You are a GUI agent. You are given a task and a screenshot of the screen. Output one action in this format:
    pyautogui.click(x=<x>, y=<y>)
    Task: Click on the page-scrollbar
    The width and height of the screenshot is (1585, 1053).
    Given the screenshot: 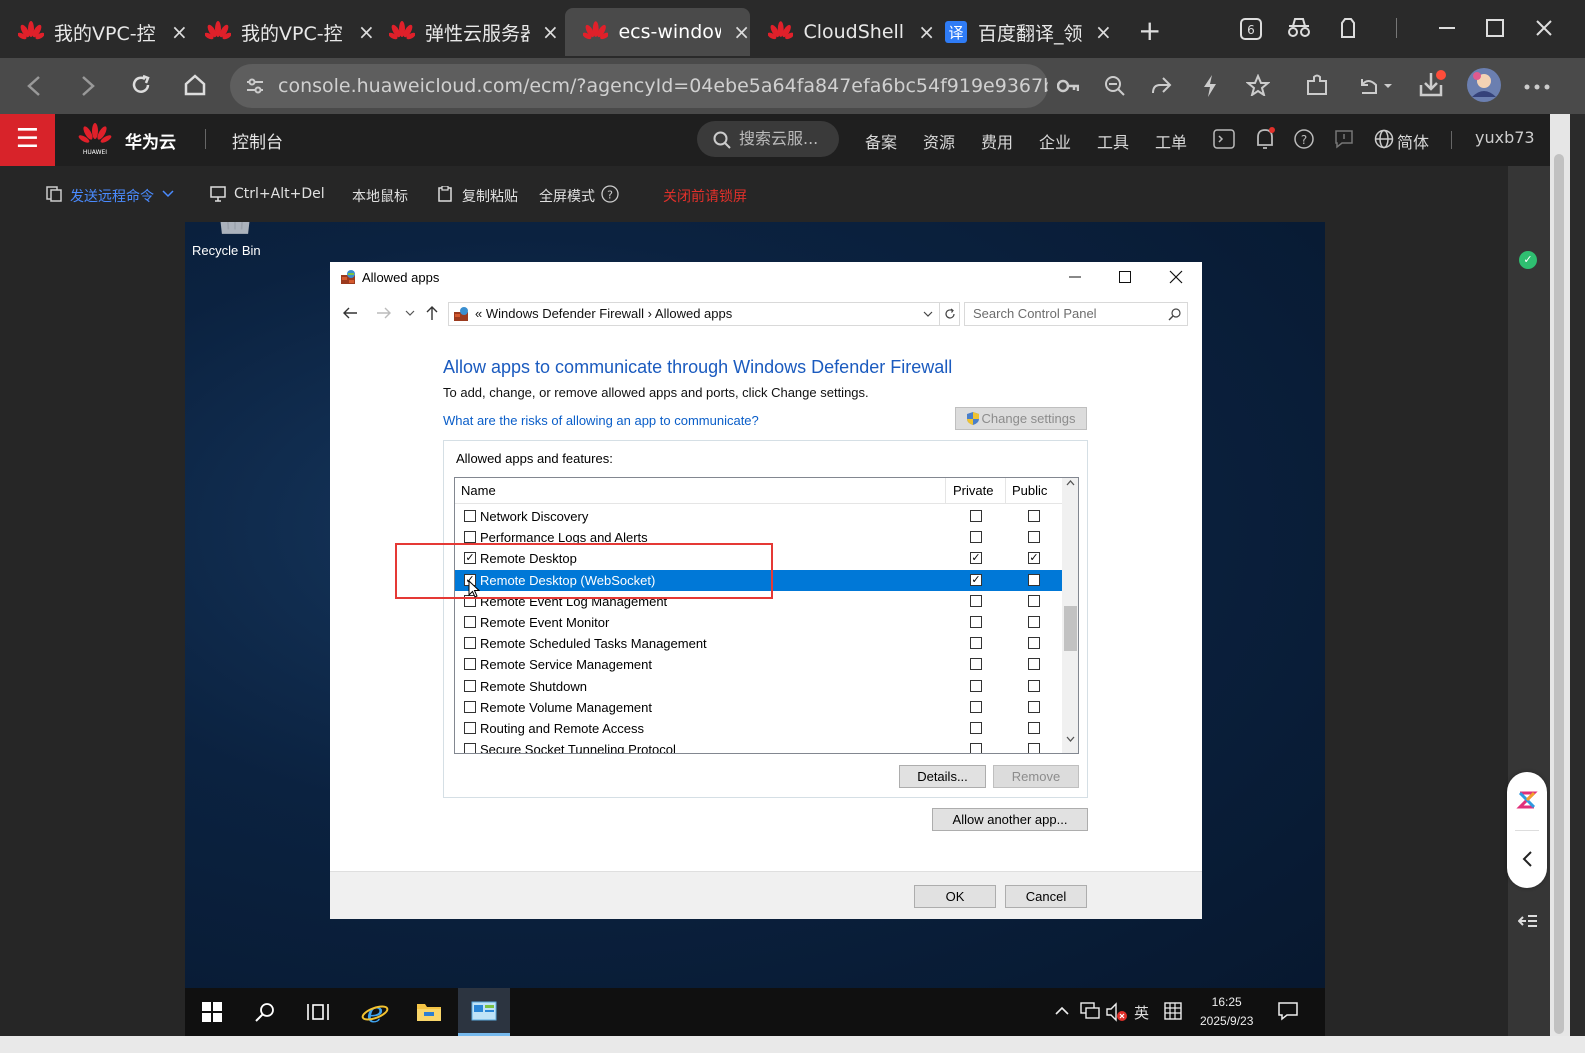 What is the action you would take?
    pyautogui.click(x=1560, y=576)
    